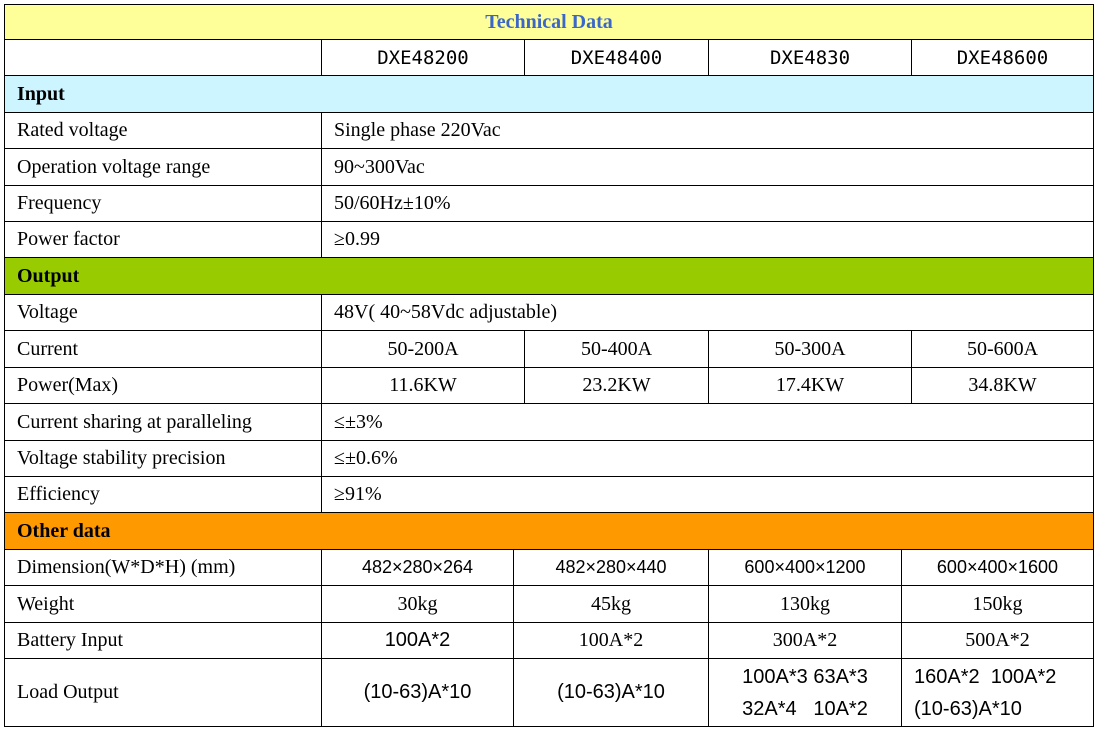 The image size is (1100, 733). Describe the element at coordinates (358, 494) in the screenshot. I see `row-value: ≥91%` at that location.